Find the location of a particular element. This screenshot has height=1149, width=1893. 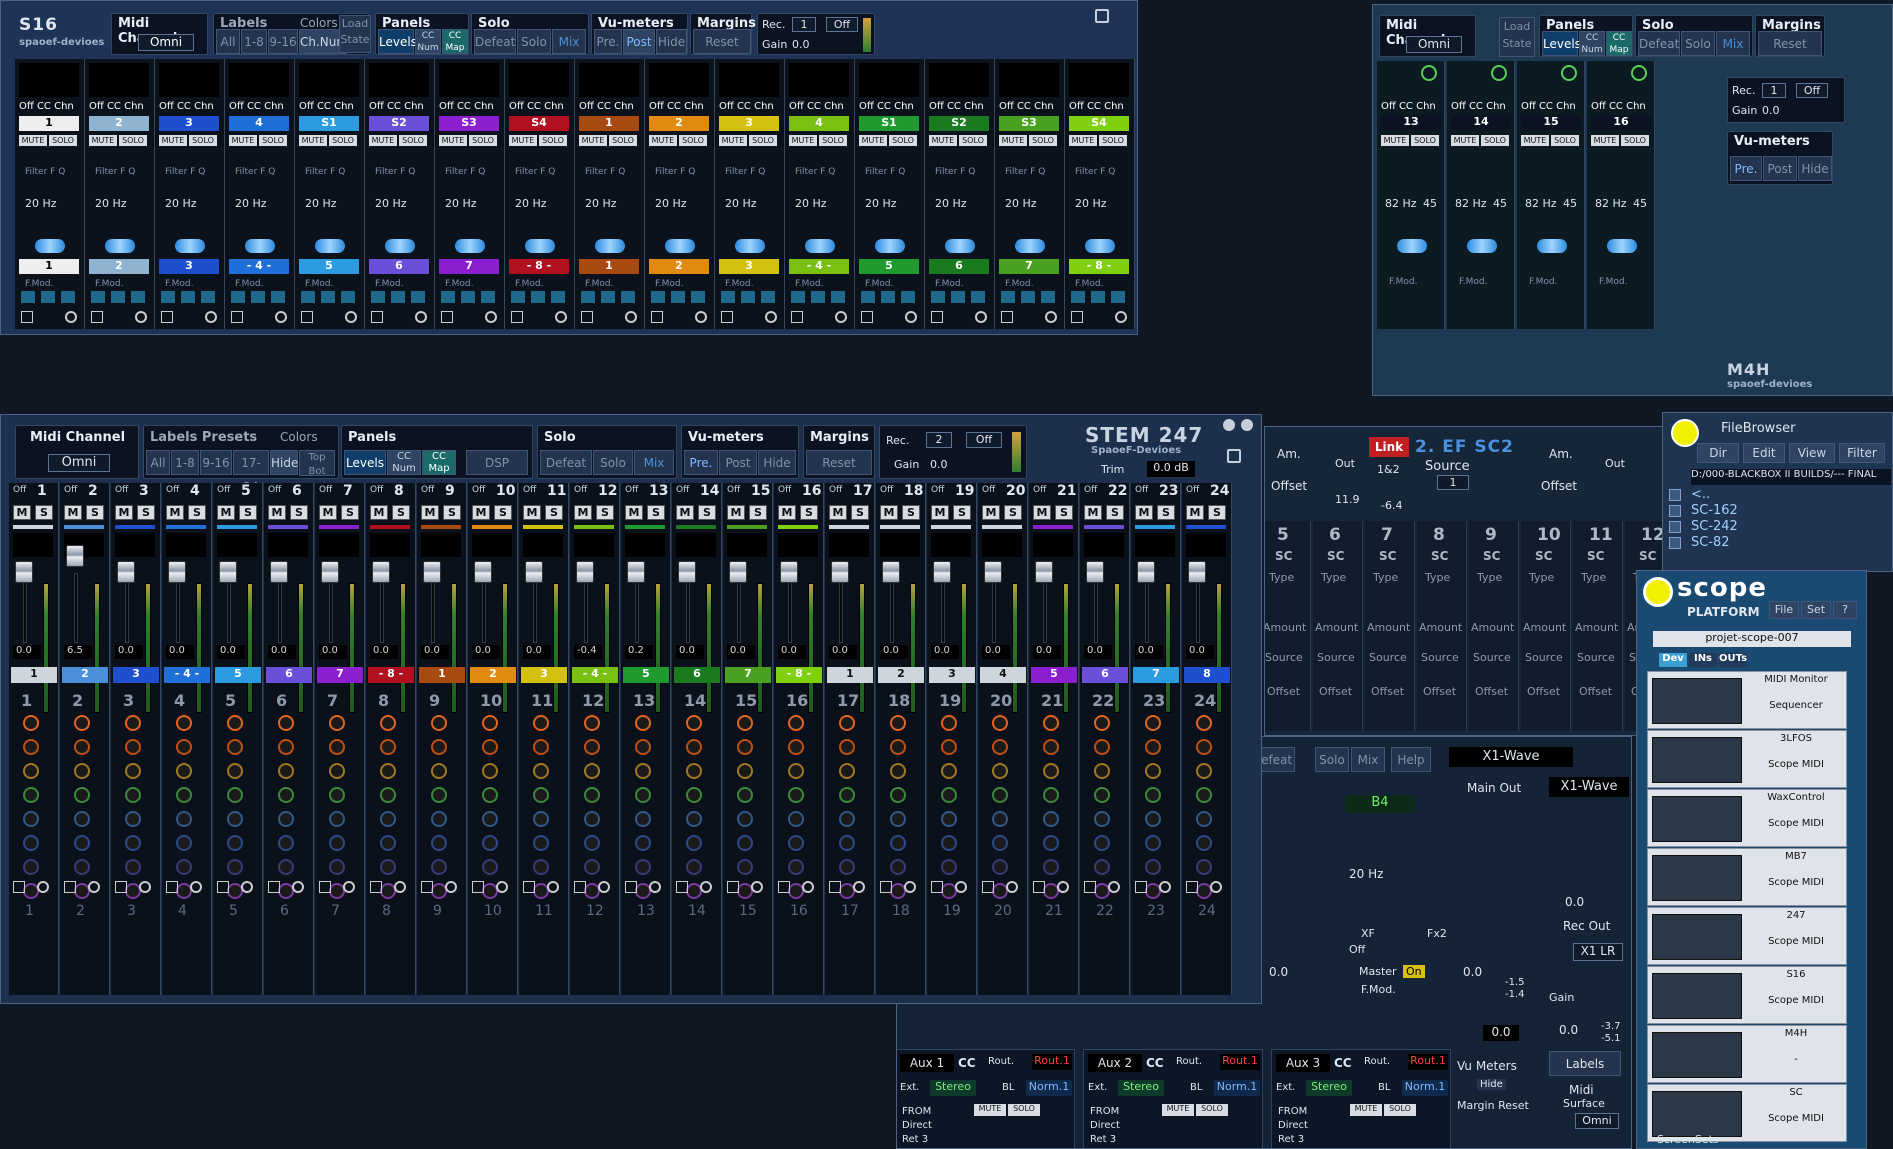

x1-solo-button: Solo is located at coordinates (1332, 759).